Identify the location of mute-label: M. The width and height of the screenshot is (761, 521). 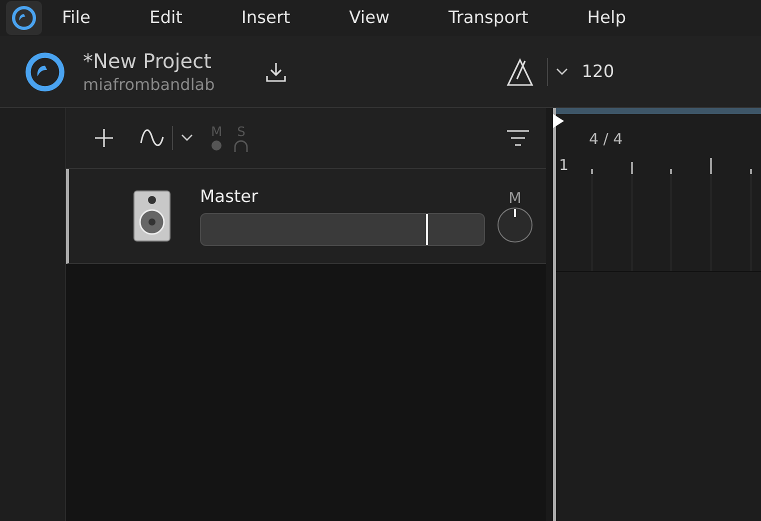
(515, 198).